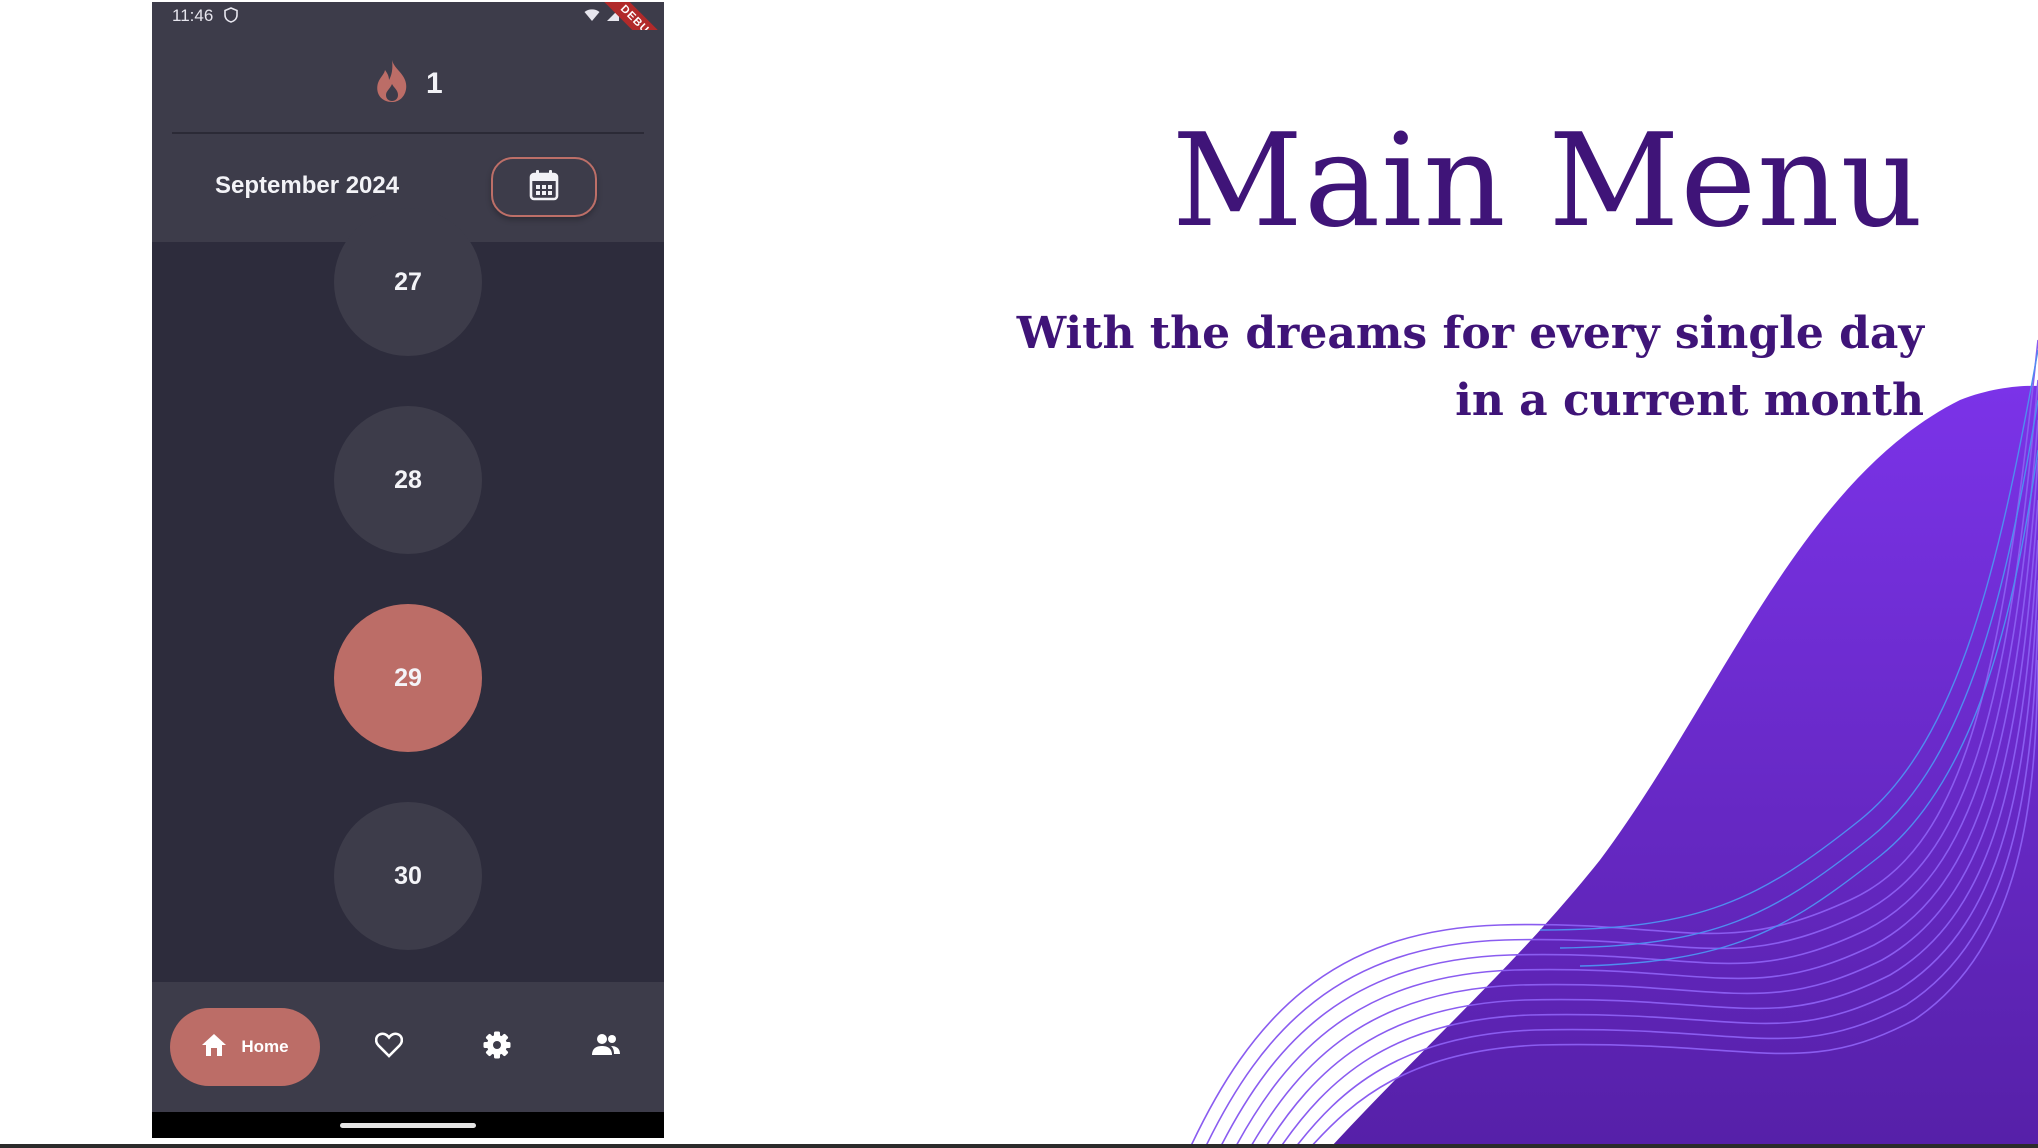 This screenshot has width=2038, height=1148. What do you see at coordinates (265, 1046) in the screenshot?
I see `nav-home-label: Home` at bounding box center [265, 1046].